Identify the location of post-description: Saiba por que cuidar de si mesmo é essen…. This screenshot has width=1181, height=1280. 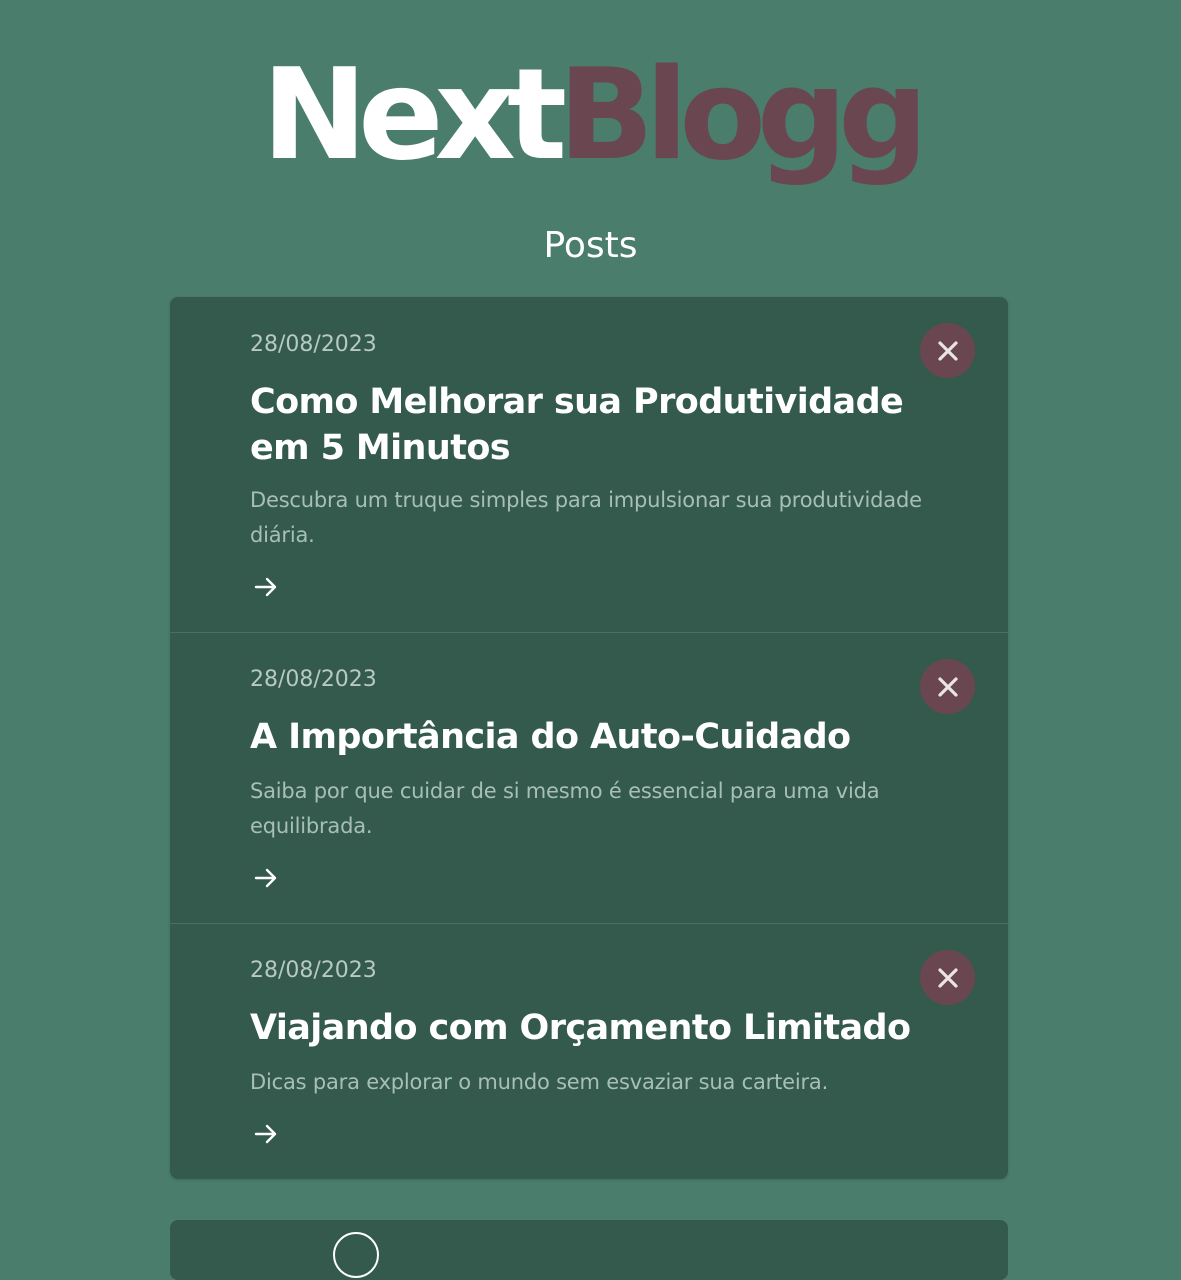
(565, 808).